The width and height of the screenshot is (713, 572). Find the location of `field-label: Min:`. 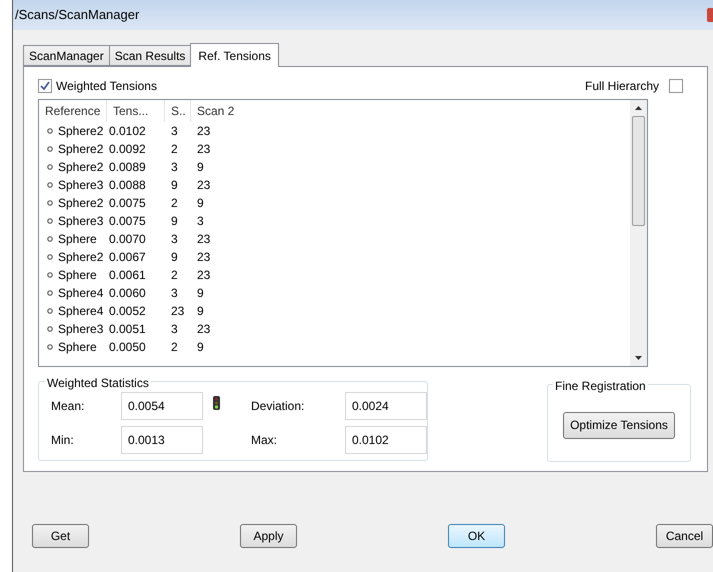

field-label: Min: is located at coordinates (63, 440).